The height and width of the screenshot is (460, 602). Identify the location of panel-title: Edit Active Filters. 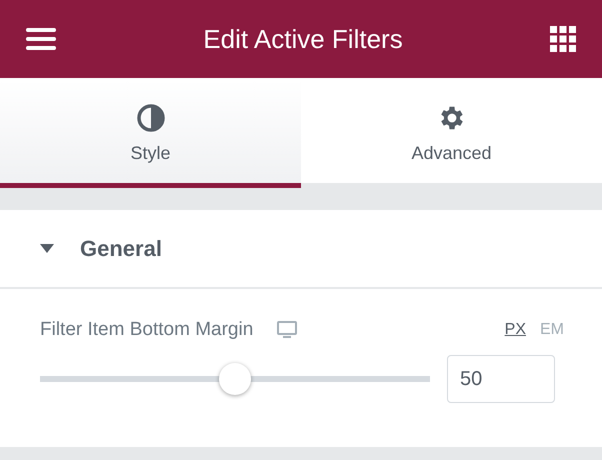
(303, 39).